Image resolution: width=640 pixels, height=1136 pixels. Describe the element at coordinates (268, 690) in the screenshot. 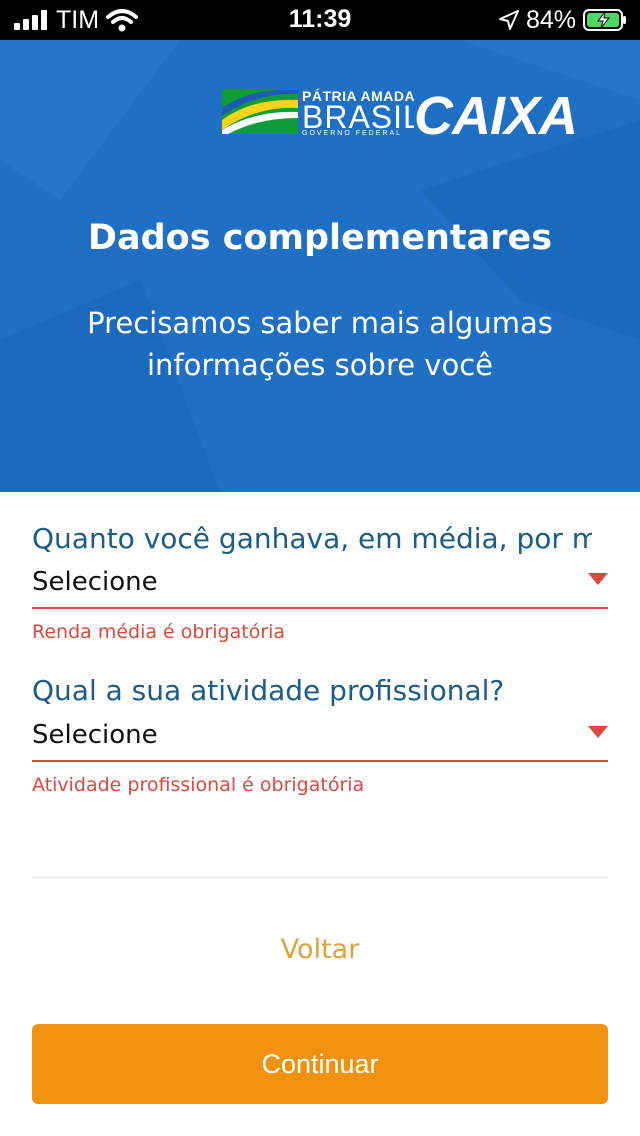

I see `occupation-field-label: Qual a sua atividade profissional?` at that location.